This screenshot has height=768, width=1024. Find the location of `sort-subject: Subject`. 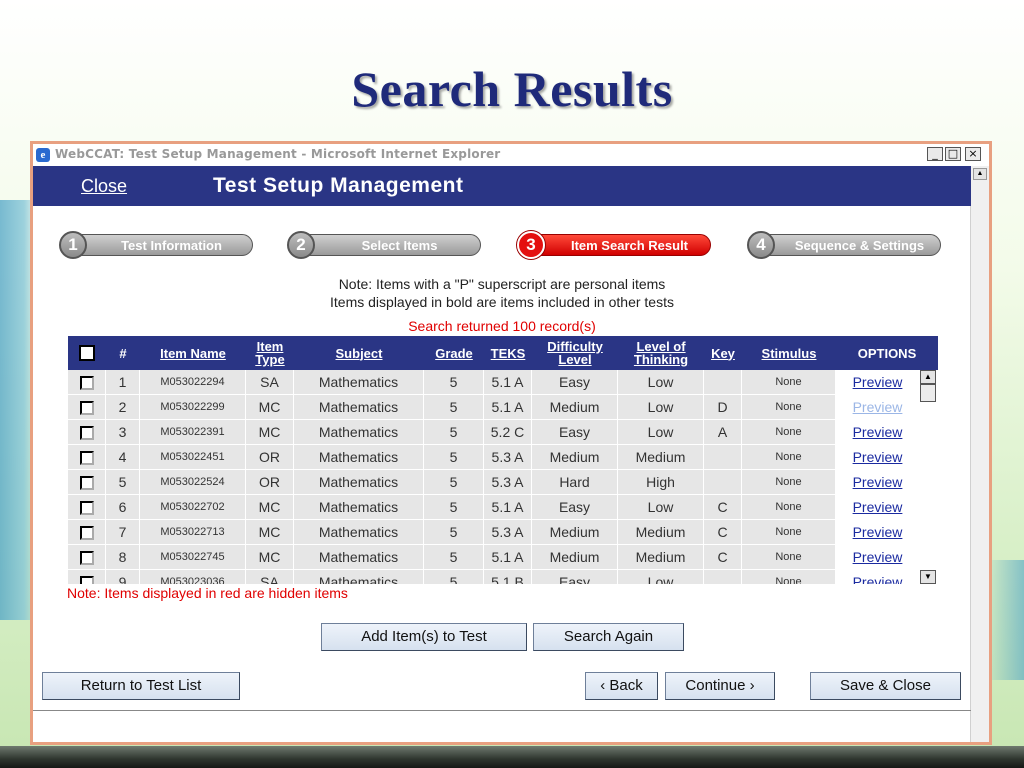

sort-subject: Subject is located at coordinates (359, 353).